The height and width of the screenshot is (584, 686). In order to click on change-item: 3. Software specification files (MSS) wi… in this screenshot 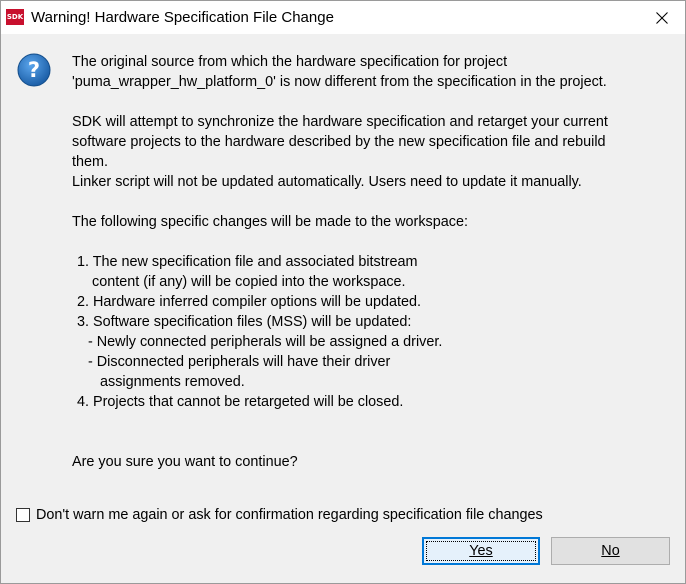, I will do `click(244, 322)`.